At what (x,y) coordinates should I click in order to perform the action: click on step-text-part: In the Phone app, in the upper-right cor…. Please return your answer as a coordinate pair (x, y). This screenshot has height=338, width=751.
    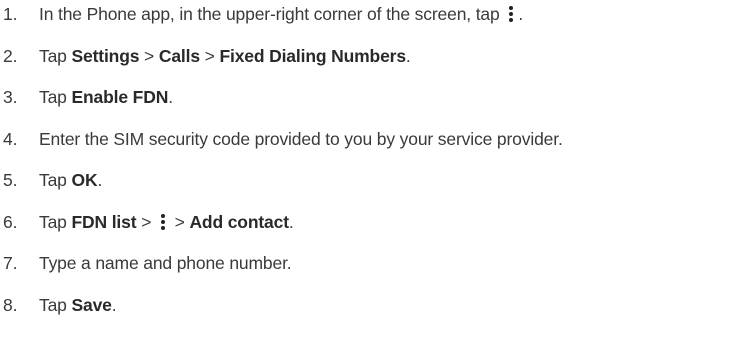
    Looking at the image, I should click on (269, 14).